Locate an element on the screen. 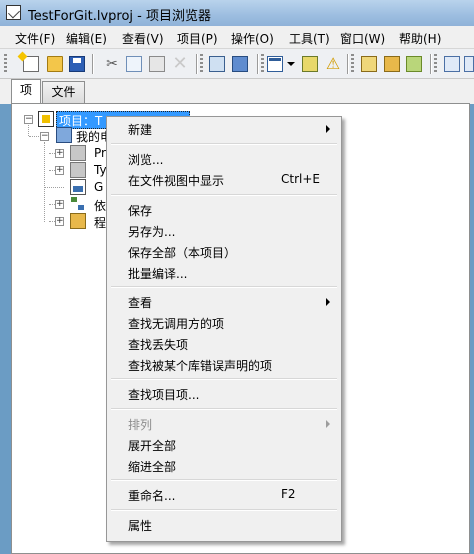 Image resolution: width=474 pixels, height=554 pixels. menu-item-find-missing: 查找丢失项 is located at coordinates (158, 344).